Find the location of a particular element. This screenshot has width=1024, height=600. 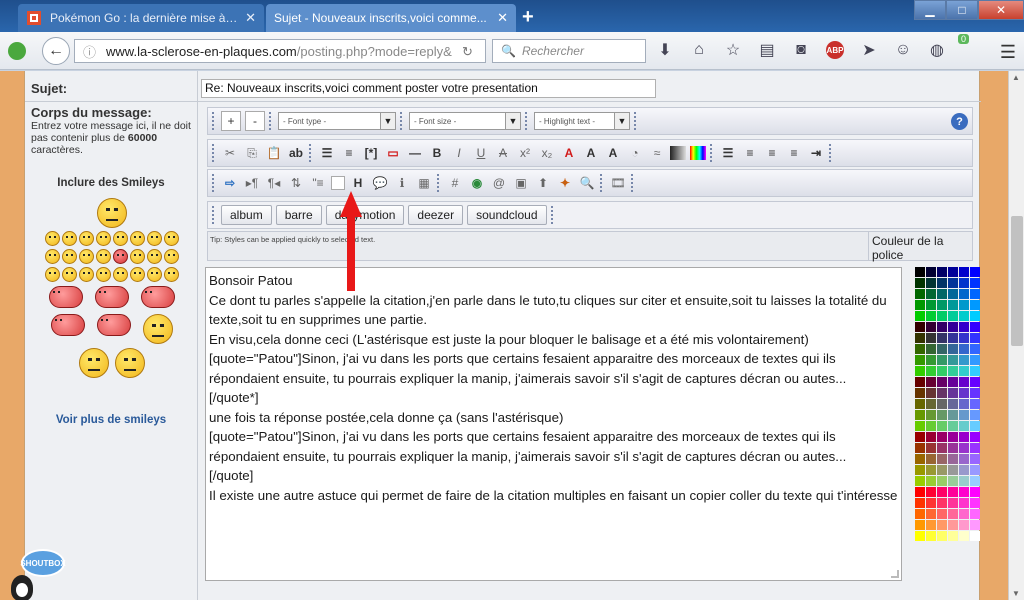

insert-icon: ⇨ is located at coordinates (230, 183).